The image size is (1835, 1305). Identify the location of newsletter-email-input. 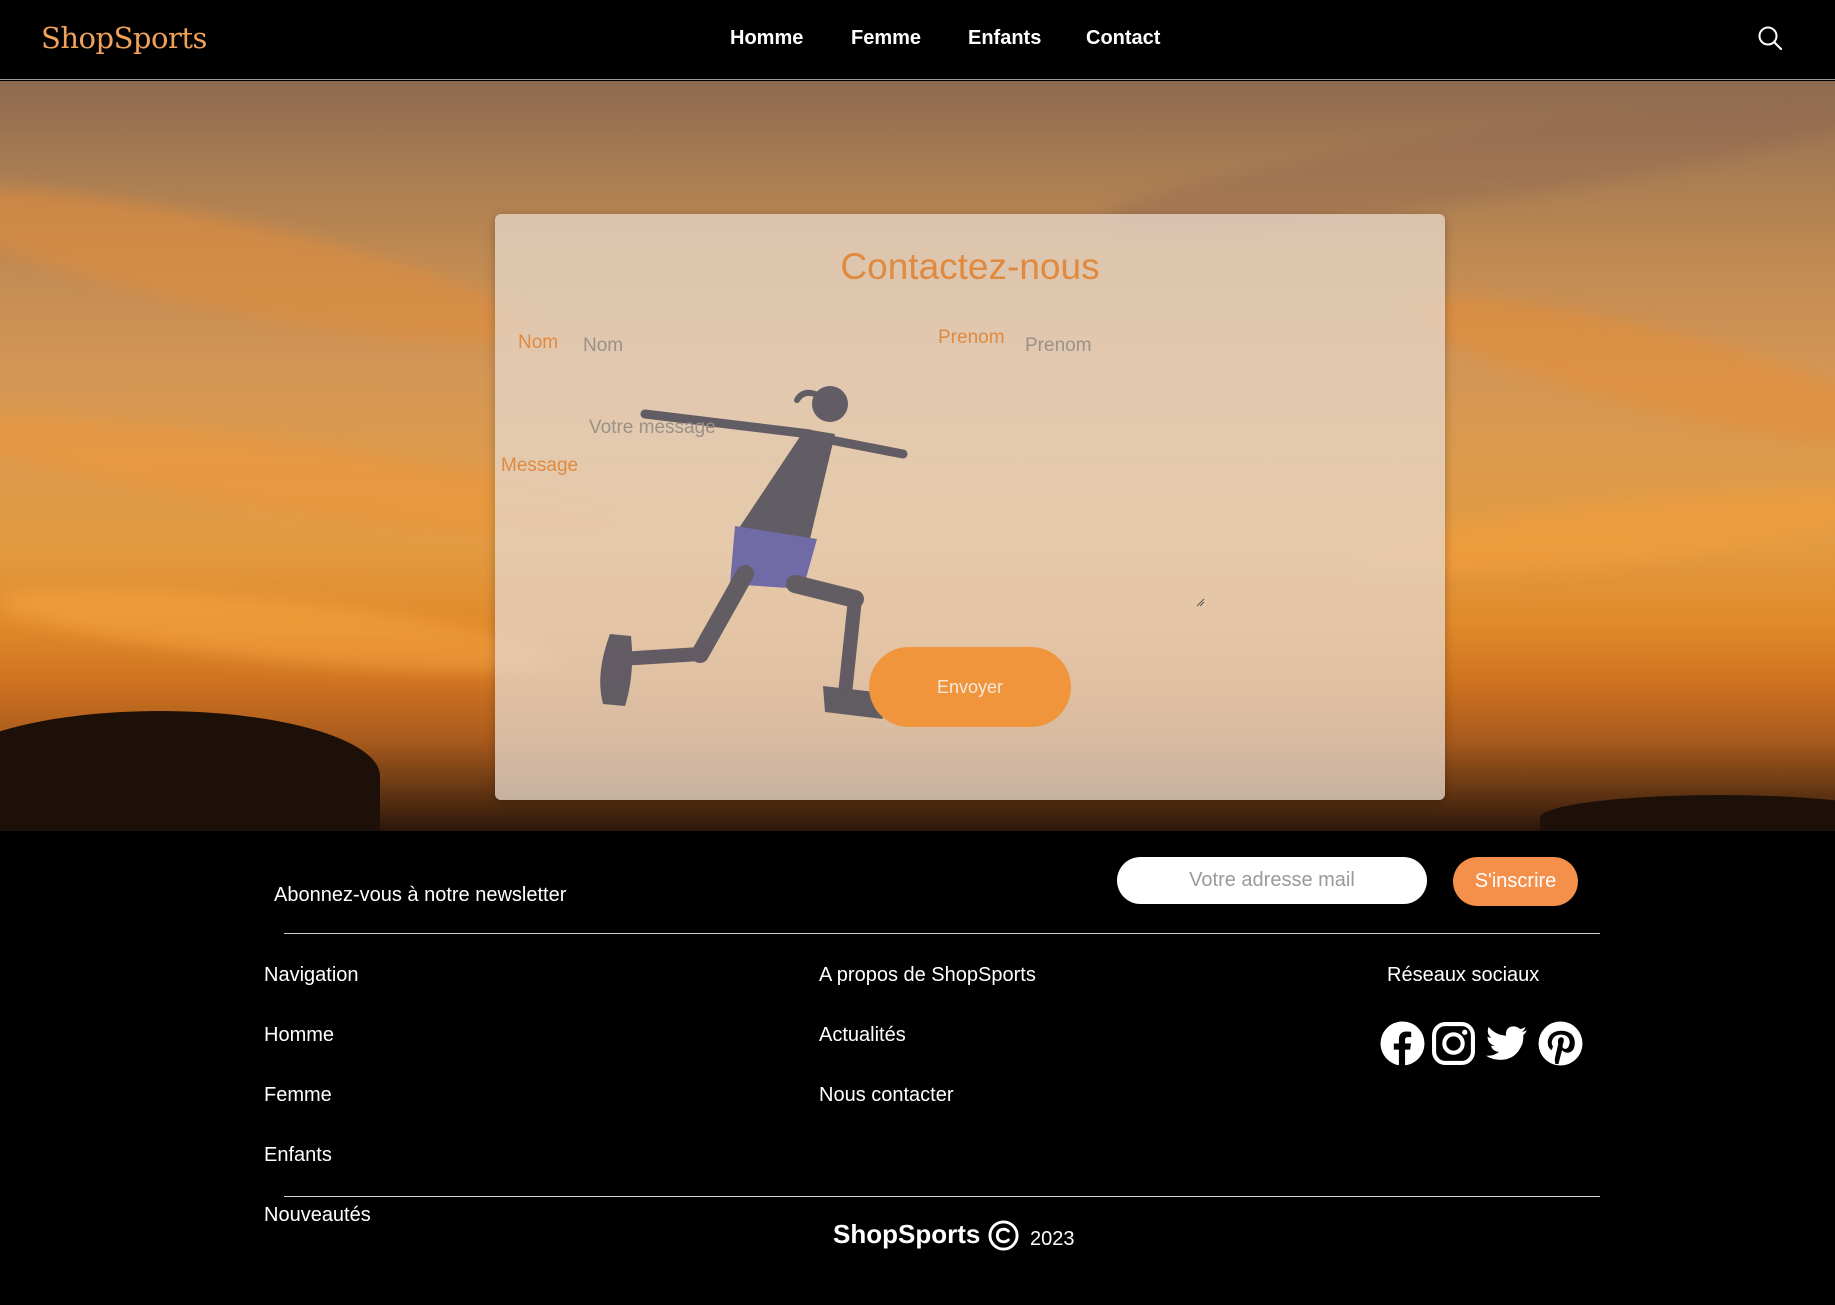
(1272, 880).